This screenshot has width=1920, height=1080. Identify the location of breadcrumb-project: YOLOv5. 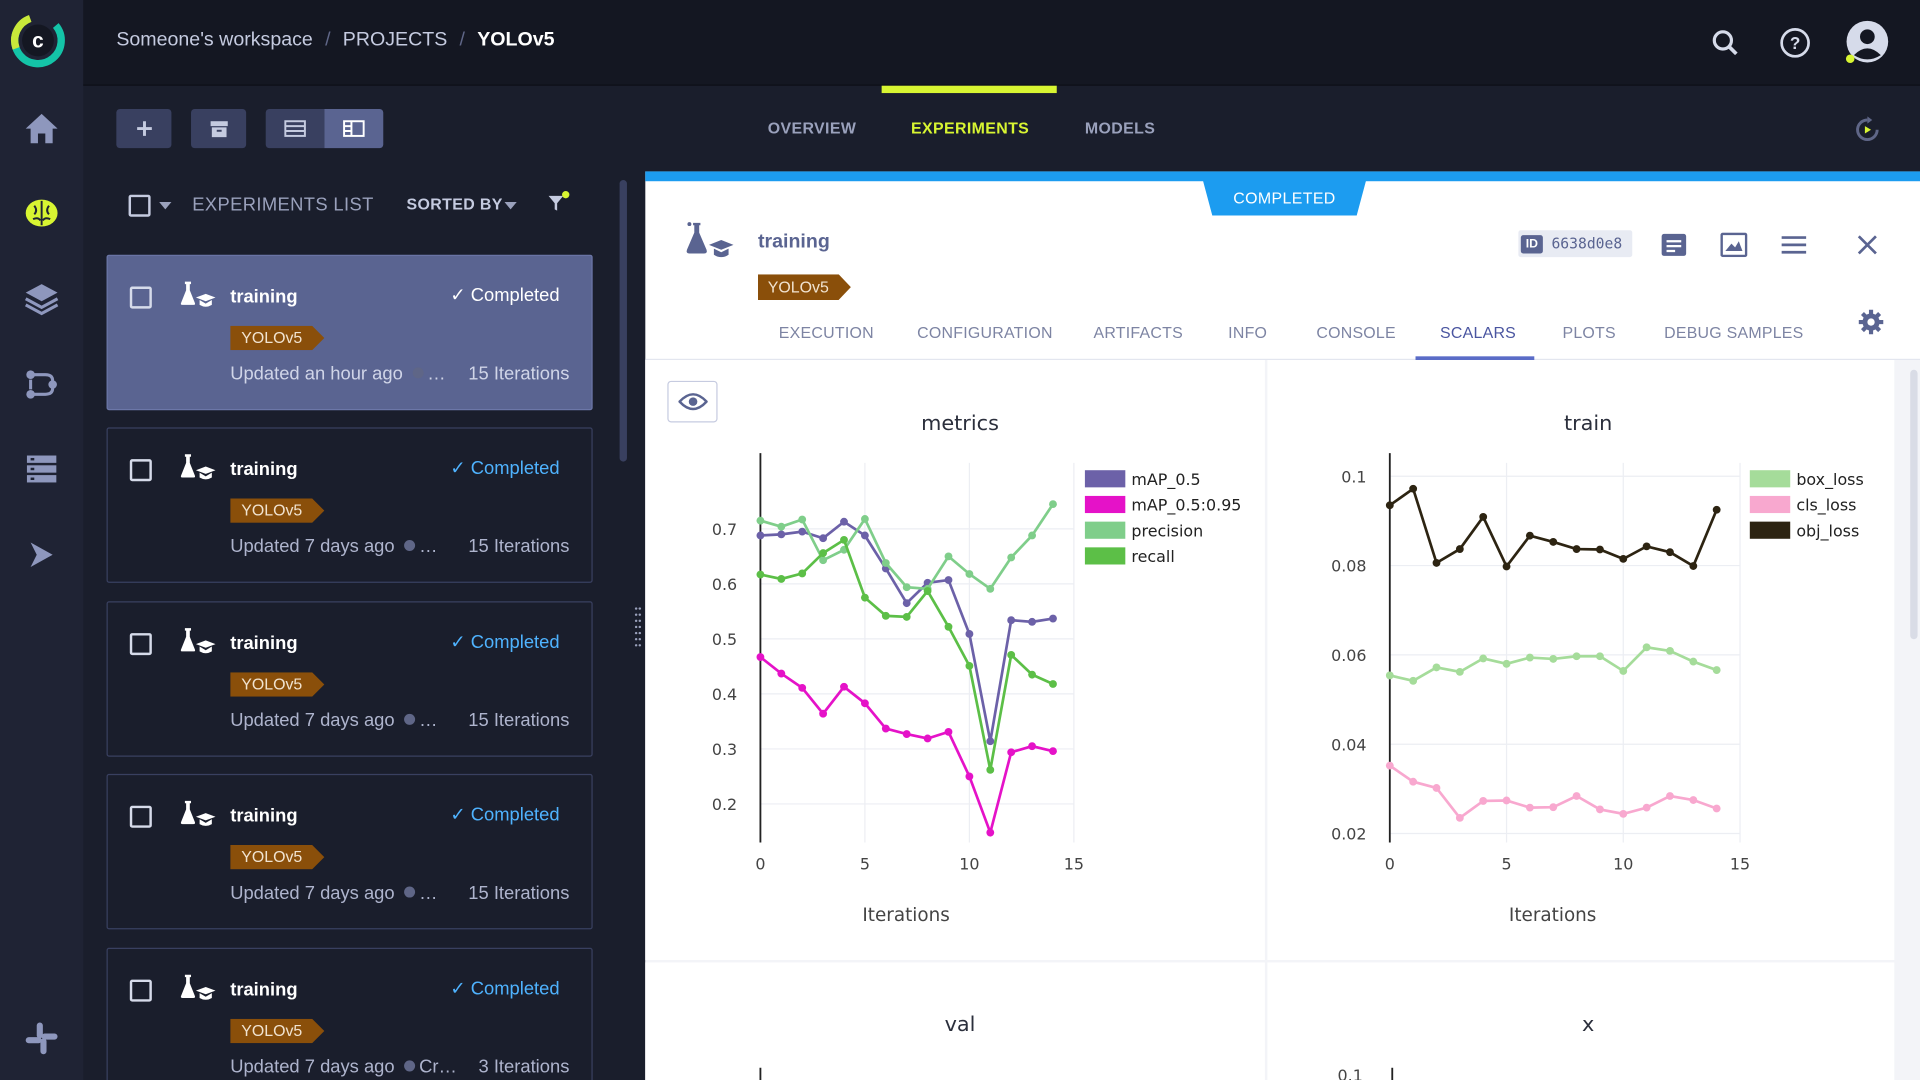
(515, 40).